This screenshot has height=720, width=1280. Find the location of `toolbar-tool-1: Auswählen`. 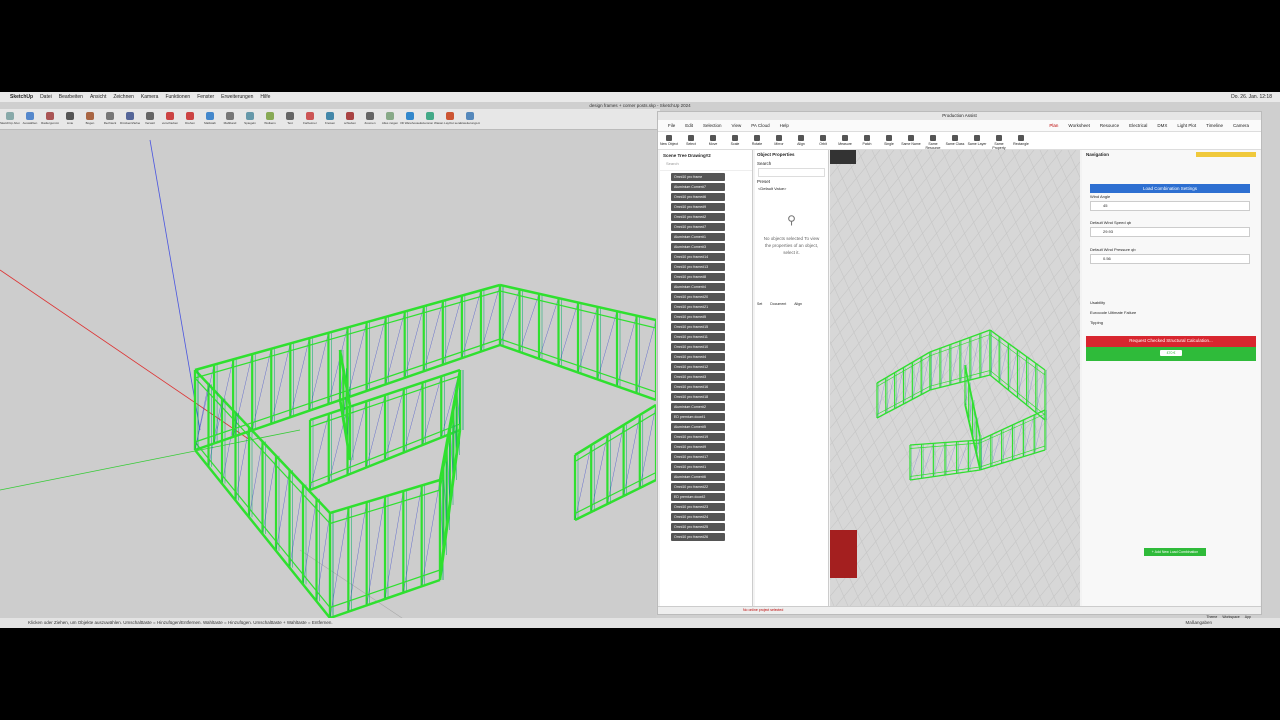

toolbar-tool-1: Auswählen is located at coordinates (30, 119).